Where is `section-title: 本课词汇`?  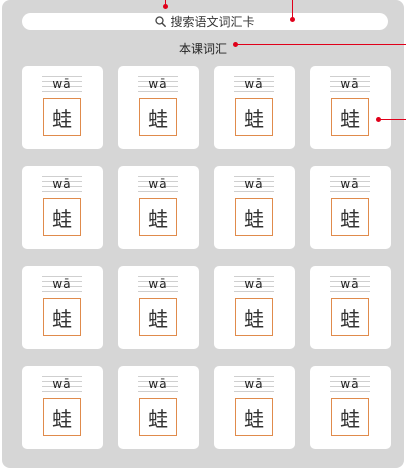 section-title: 本课词汇 is located at coordinates (202, 49).